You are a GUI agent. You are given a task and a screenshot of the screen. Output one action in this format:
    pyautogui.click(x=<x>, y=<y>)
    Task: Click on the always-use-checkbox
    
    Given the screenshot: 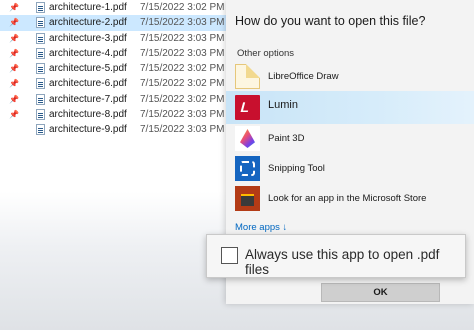 What is the action you would take?
    pyautogui.click(x=229, y=255)
    